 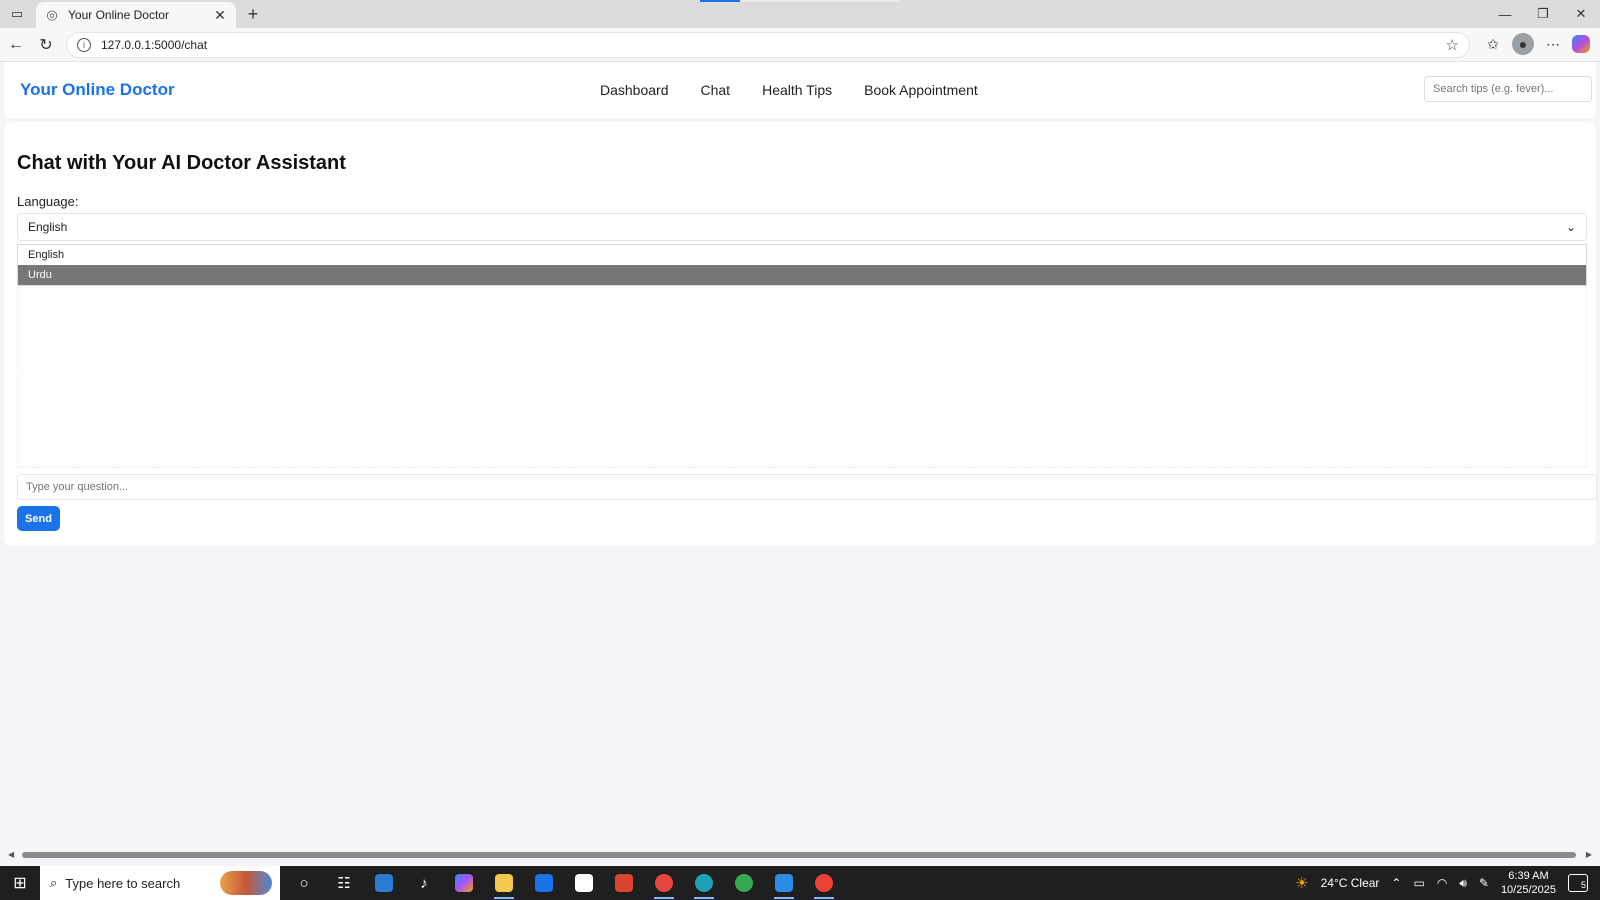 I want to click on bookmark-star-icon: ☆, so click(x=1452, y=45).